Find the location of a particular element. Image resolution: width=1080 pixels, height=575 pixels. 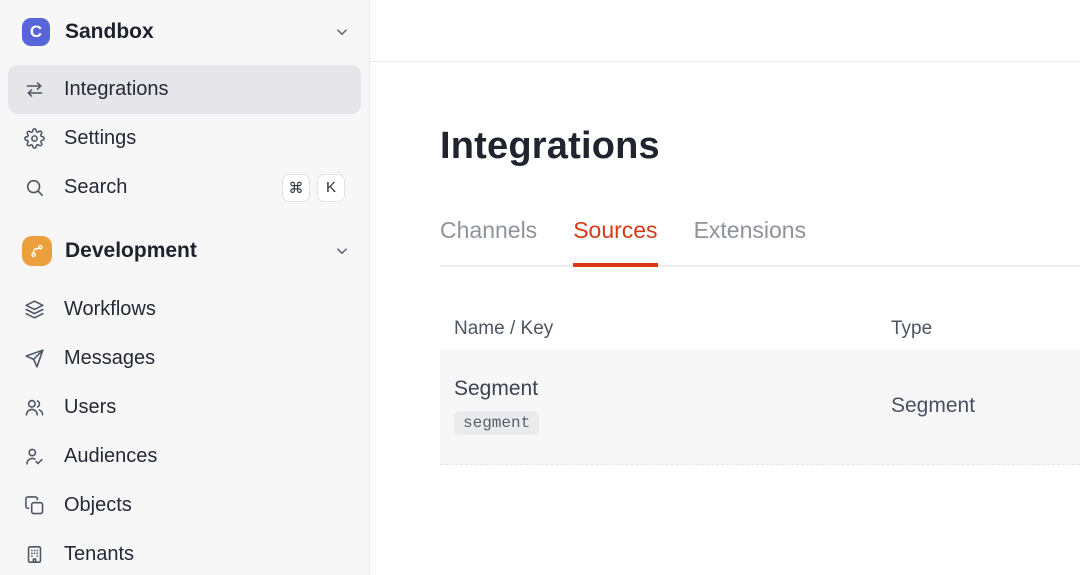

courier-logo: C is located at coordinates (36, 32).